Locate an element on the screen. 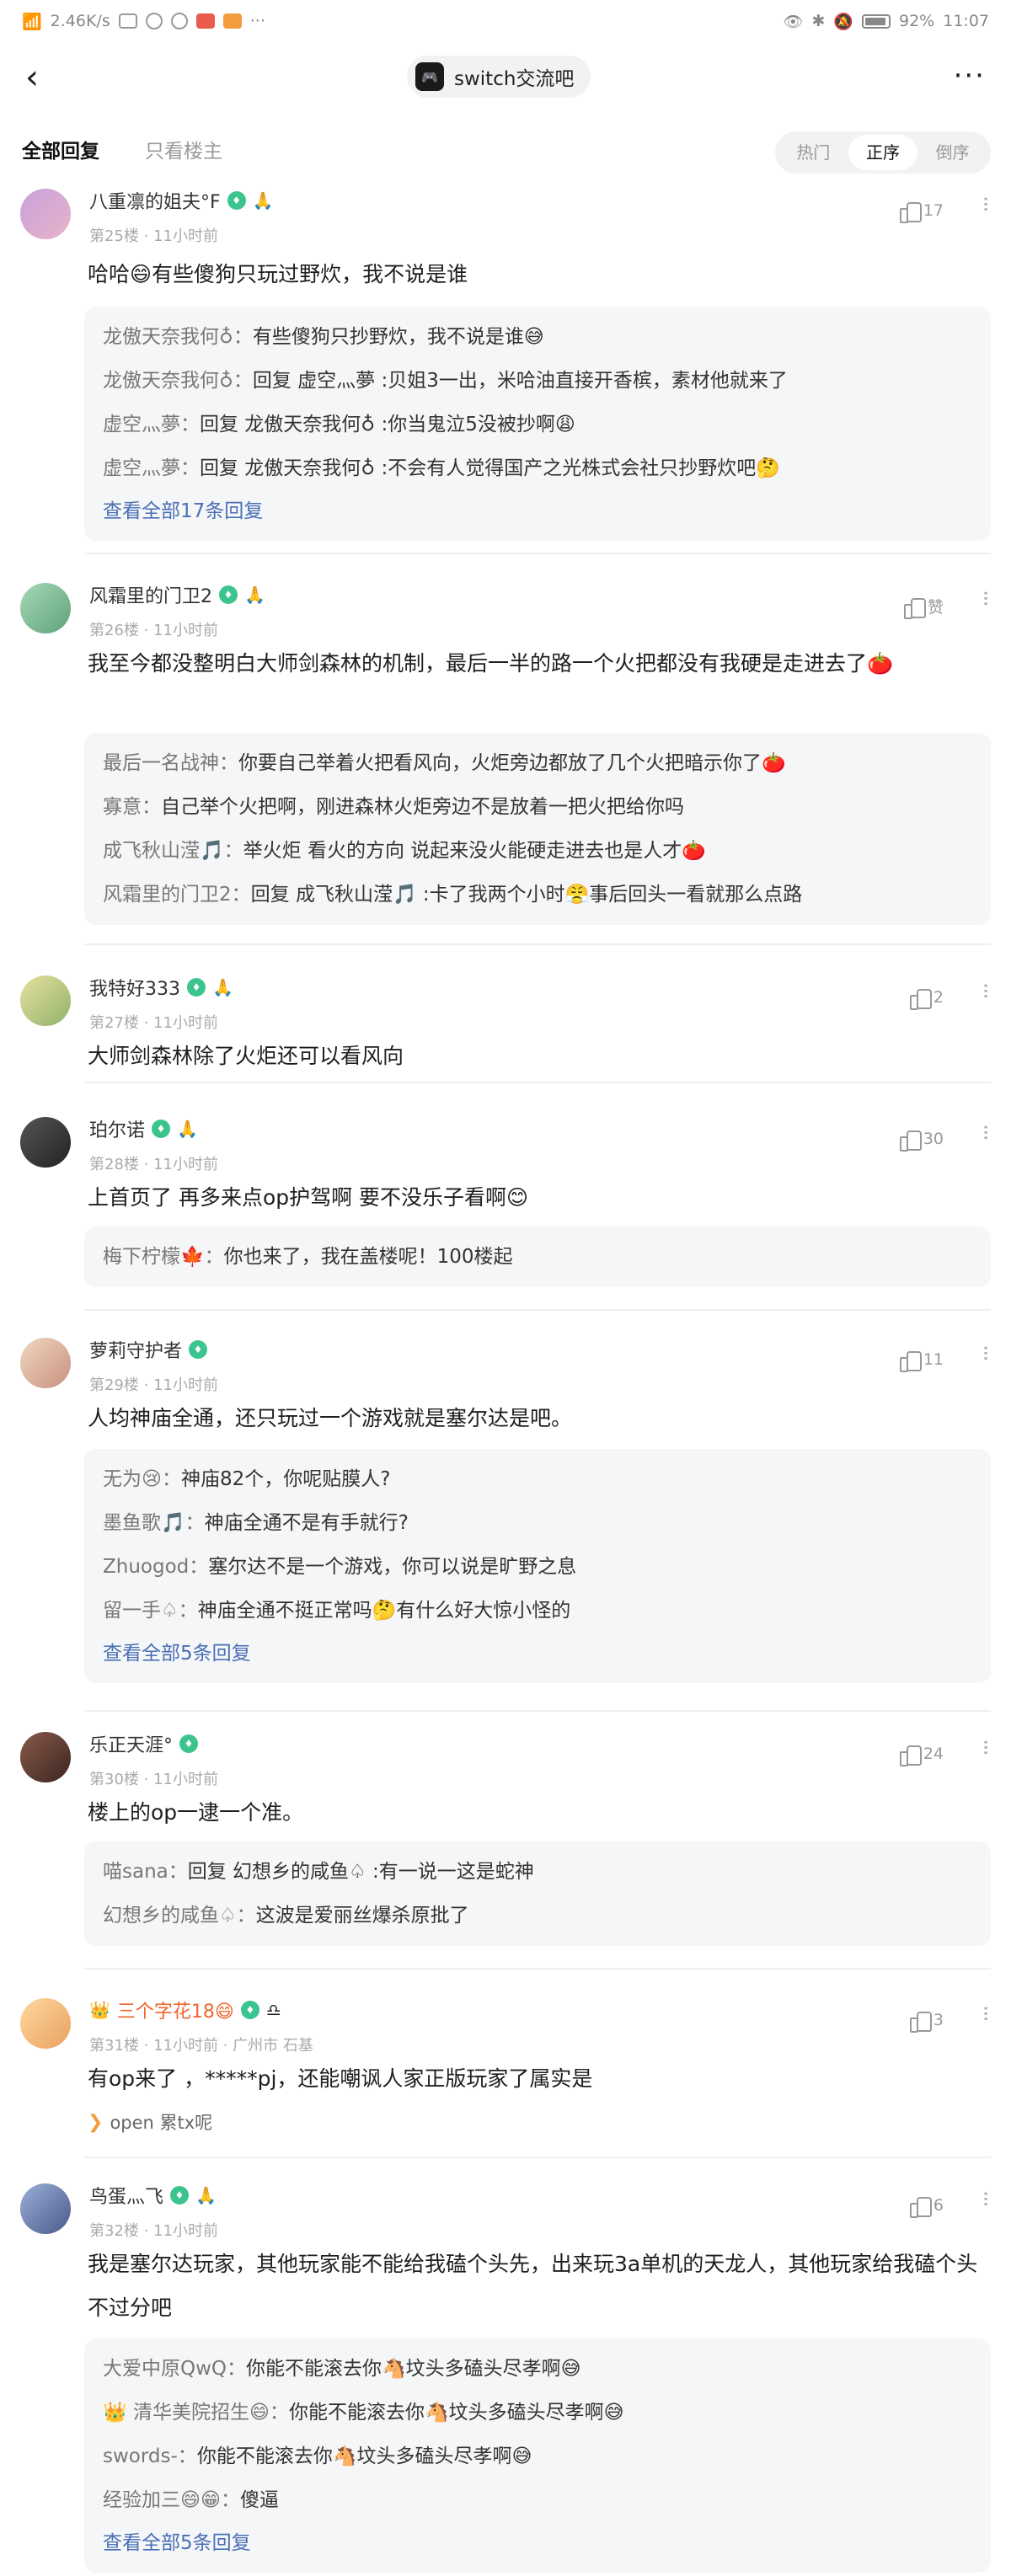  like-button: 赞 is located at coordinates (923, 607).